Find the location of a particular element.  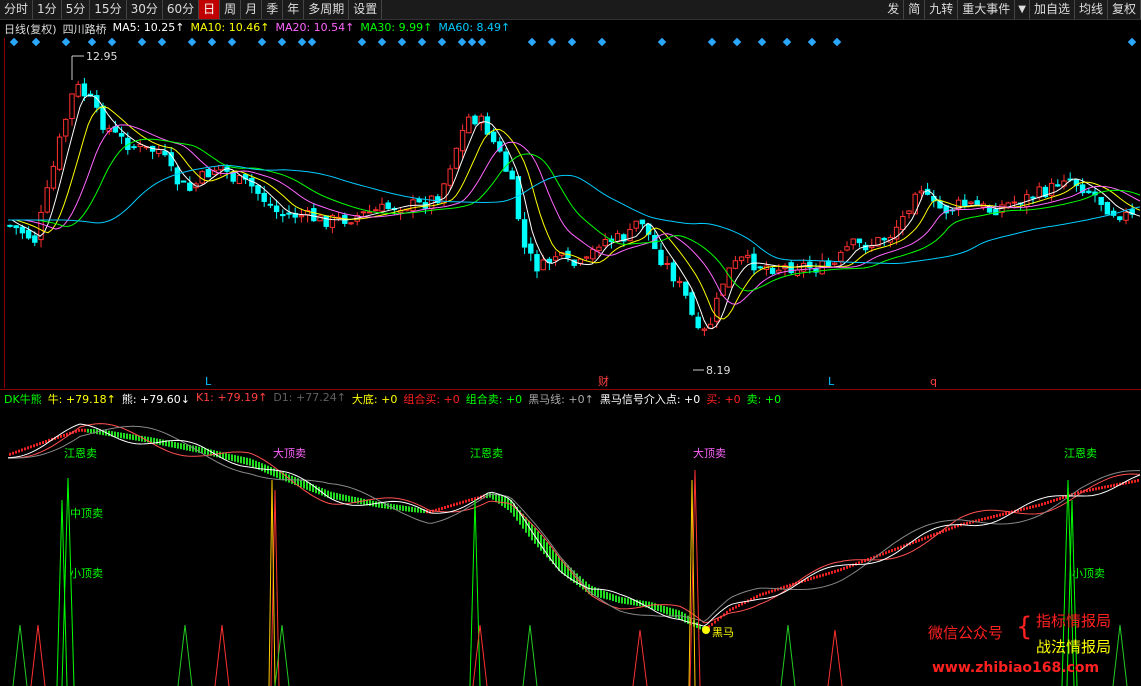

high-price-label: 12.95 is located at coordinates (102, 56).